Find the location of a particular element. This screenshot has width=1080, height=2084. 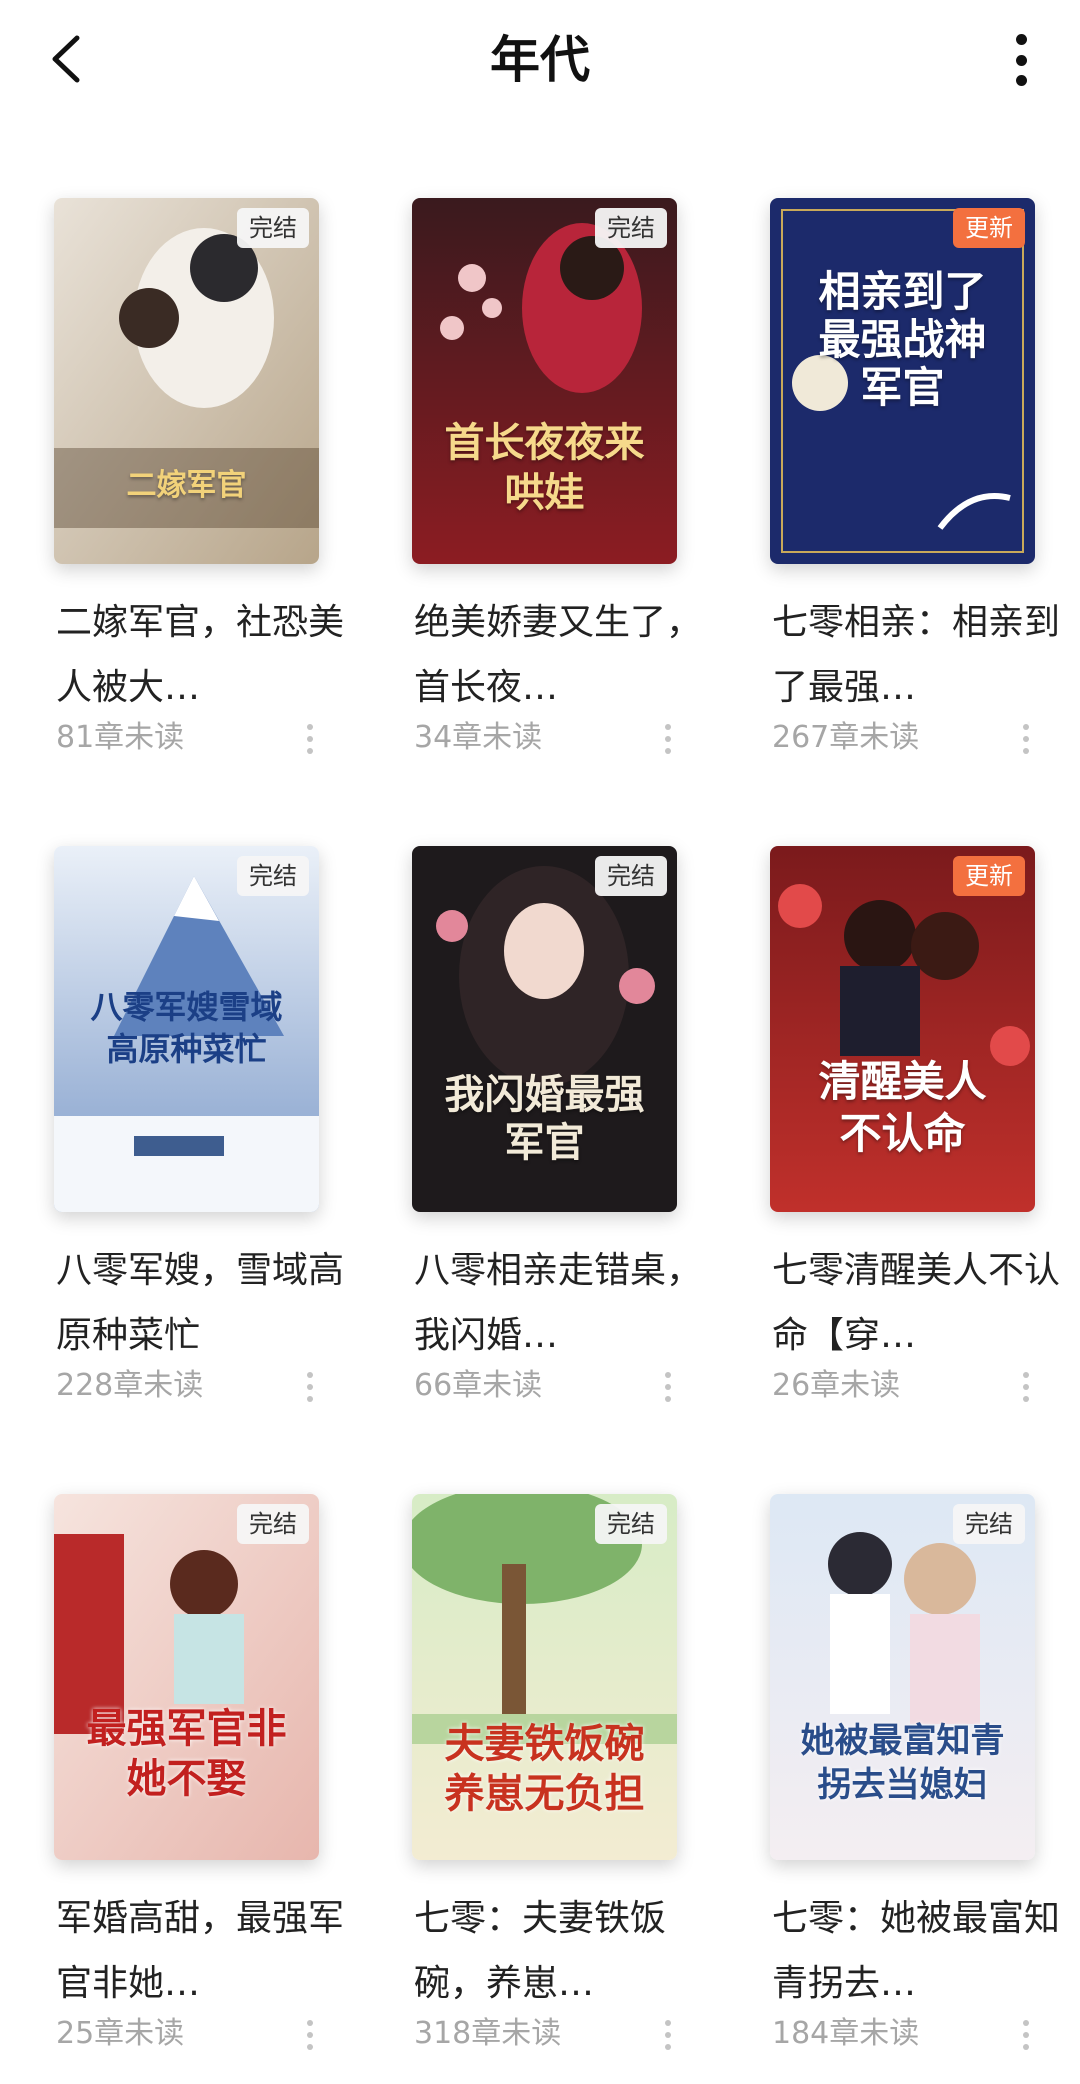

top-bar: 年代 is located at coordinates (540, 60).